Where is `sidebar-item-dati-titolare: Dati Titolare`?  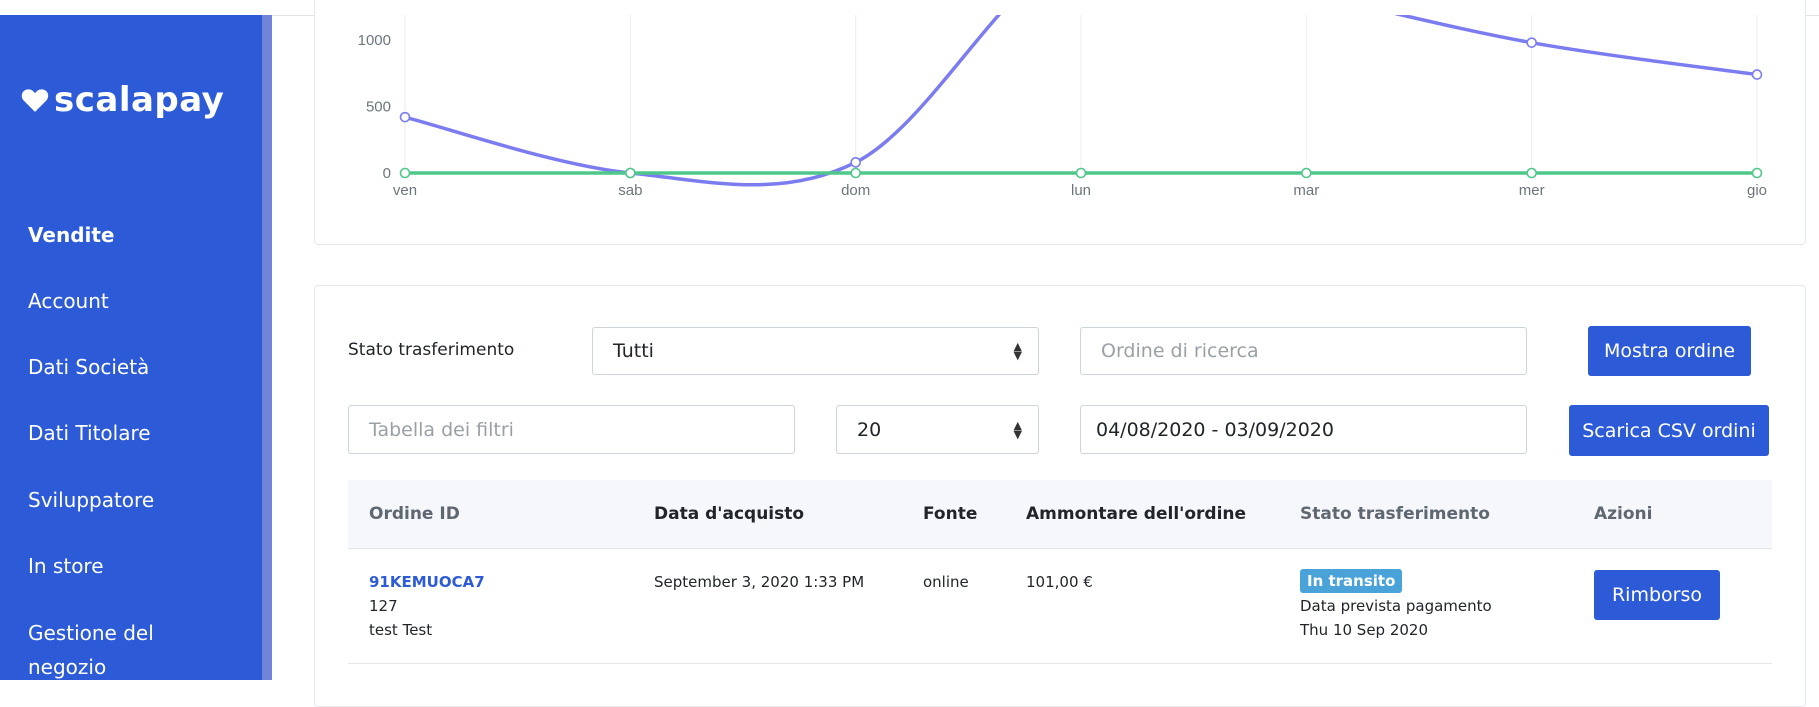 sidebar-item-dati-titolare: Dati Titolare is located at coordinates (89, 433).